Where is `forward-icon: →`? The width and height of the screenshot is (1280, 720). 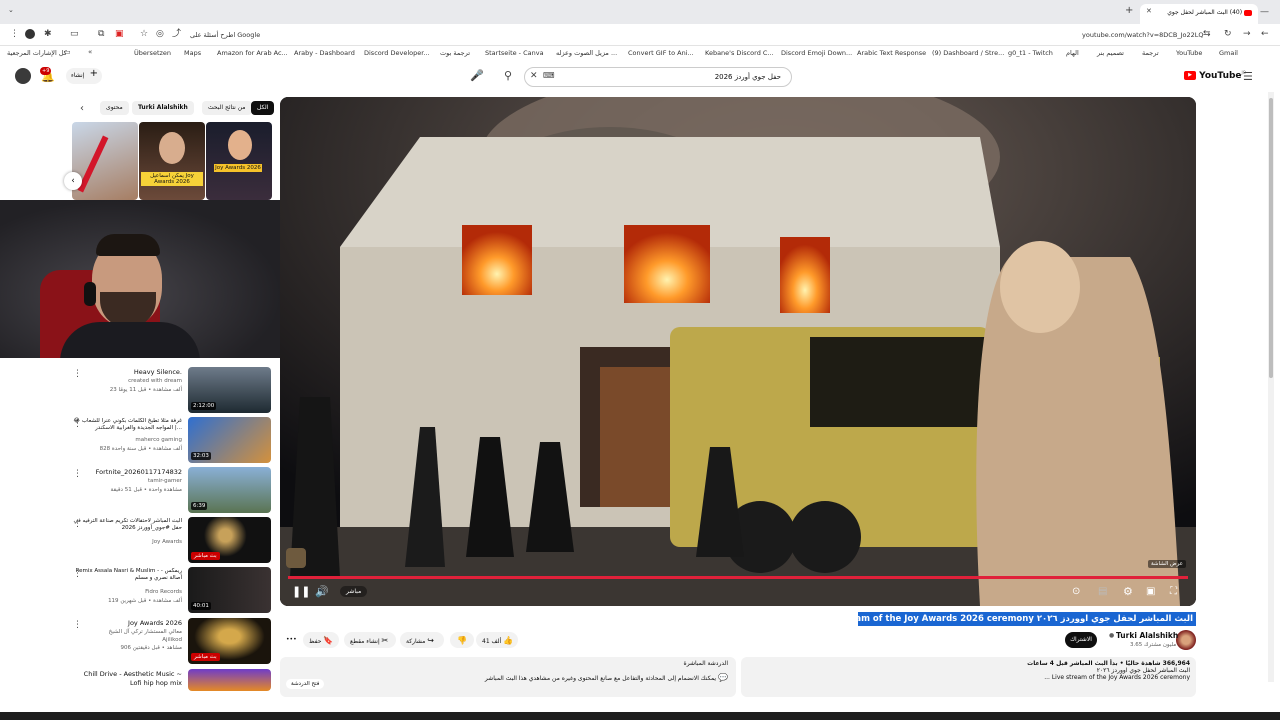 forward-icon: → is located at coordinates (1247, 34).